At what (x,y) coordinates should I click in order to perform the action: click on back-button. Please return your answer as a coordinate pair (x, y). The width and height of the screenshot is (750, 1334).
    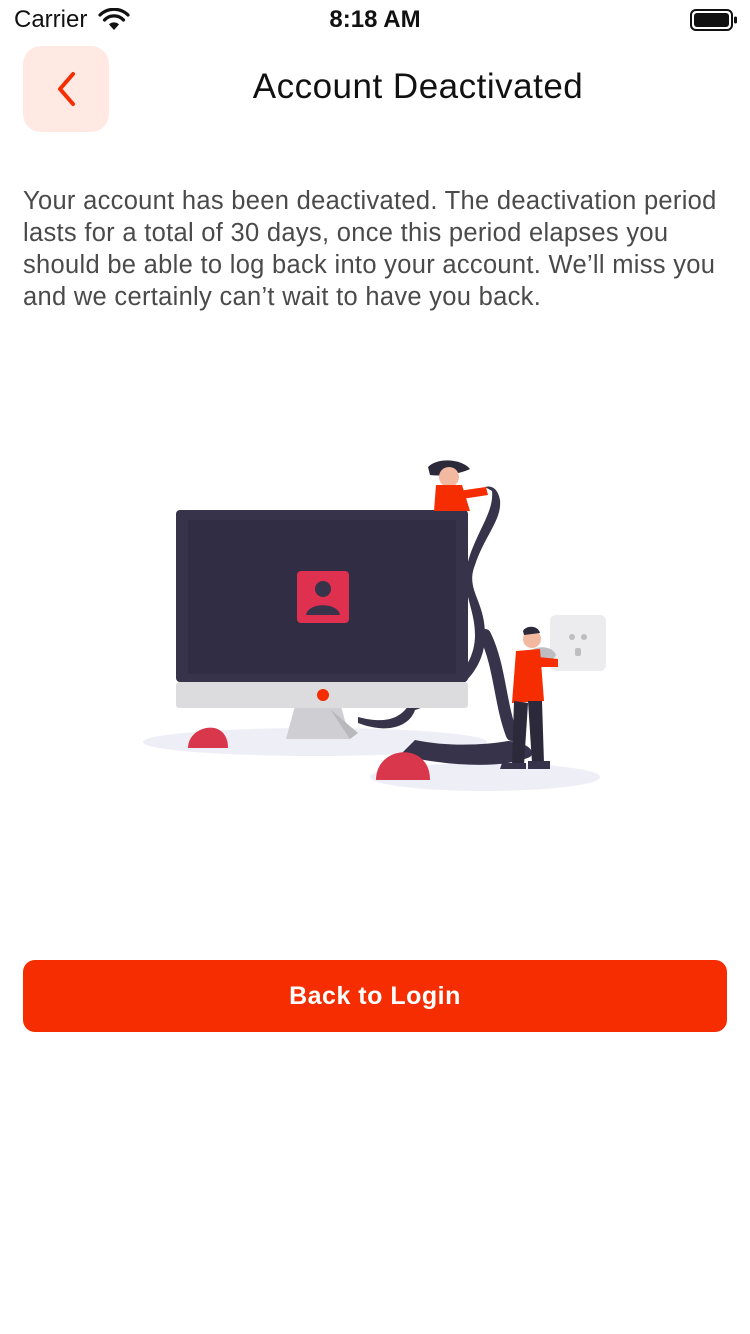
    Looking at the image, I should click on (66, 89).